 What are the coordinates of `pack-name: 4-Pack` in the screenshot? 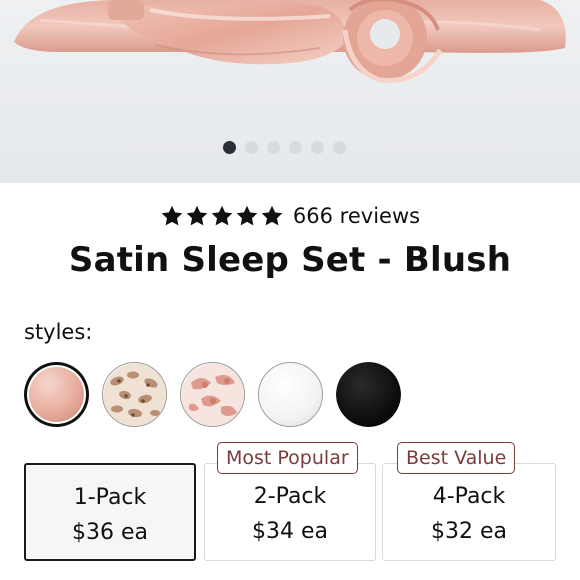 It's located at (469, 496).